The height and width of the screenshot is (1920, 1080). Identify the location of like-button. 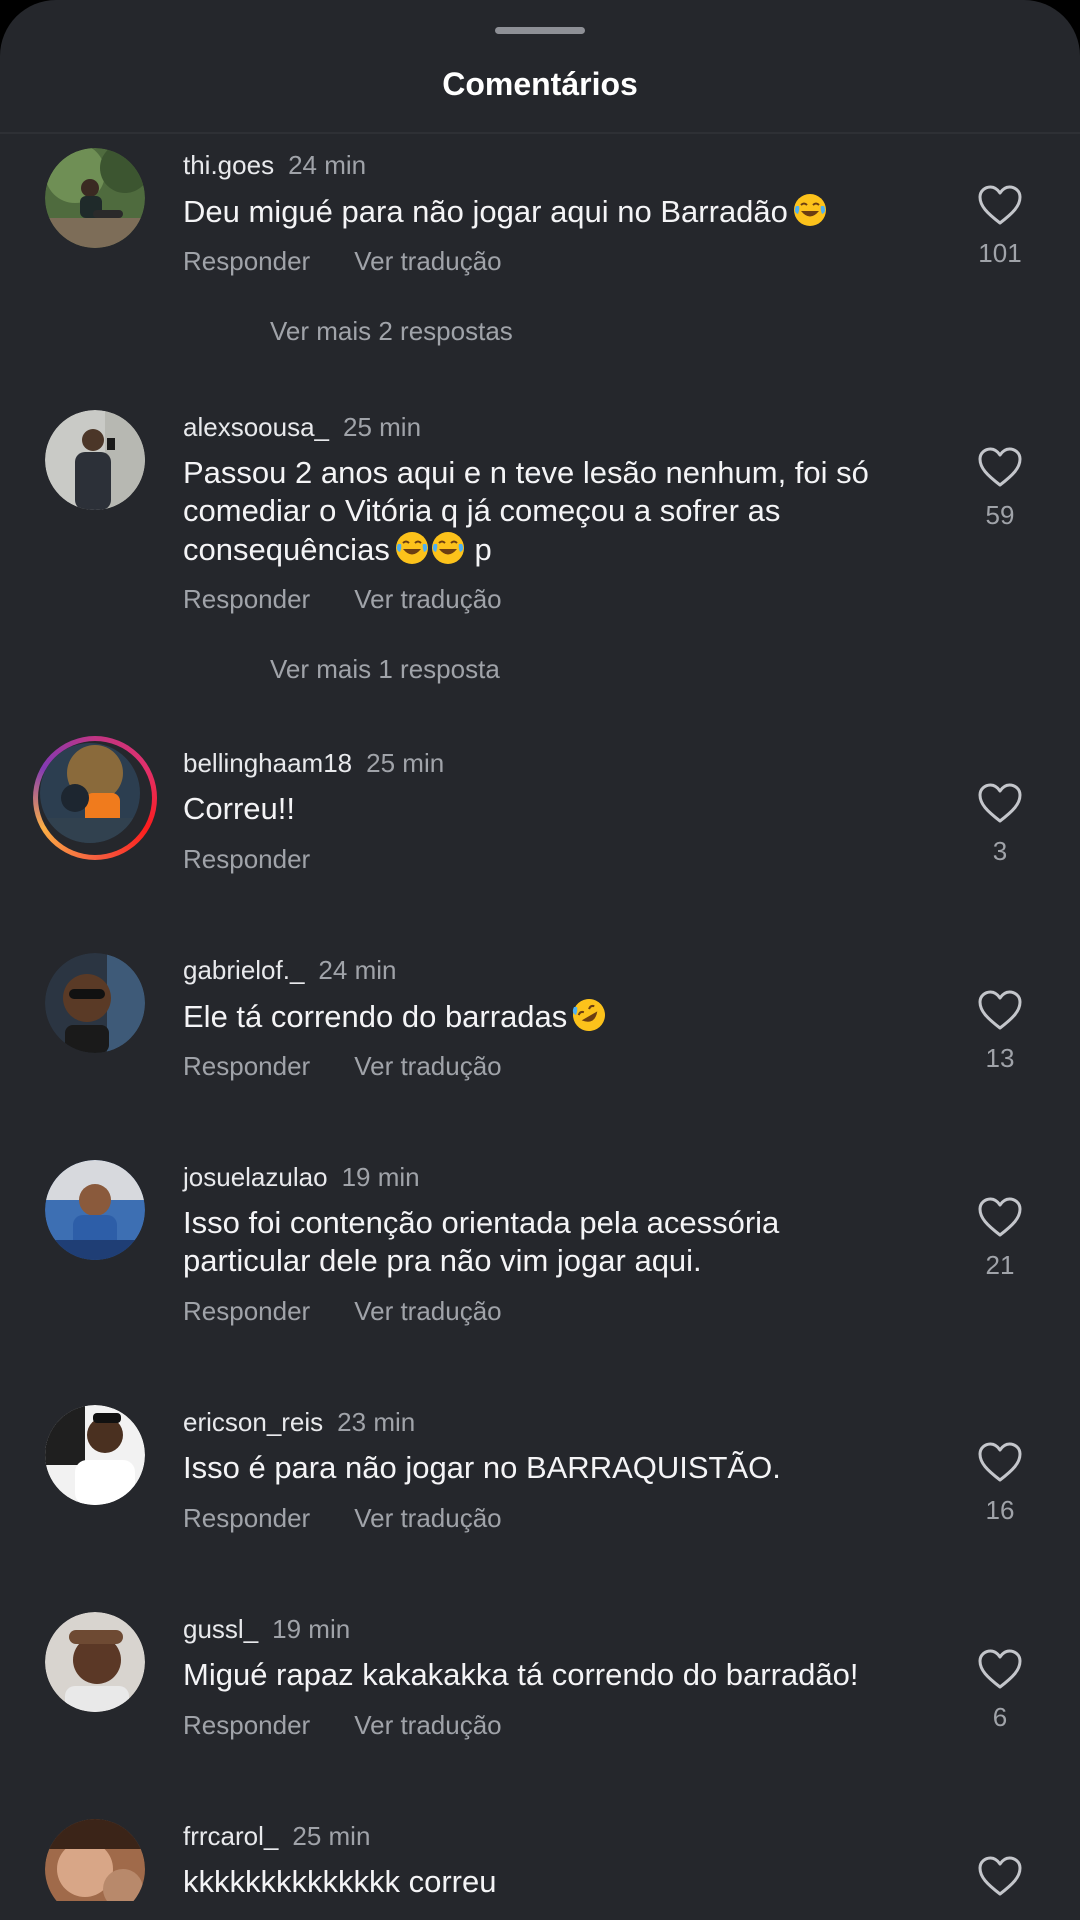
(1000, 1876).